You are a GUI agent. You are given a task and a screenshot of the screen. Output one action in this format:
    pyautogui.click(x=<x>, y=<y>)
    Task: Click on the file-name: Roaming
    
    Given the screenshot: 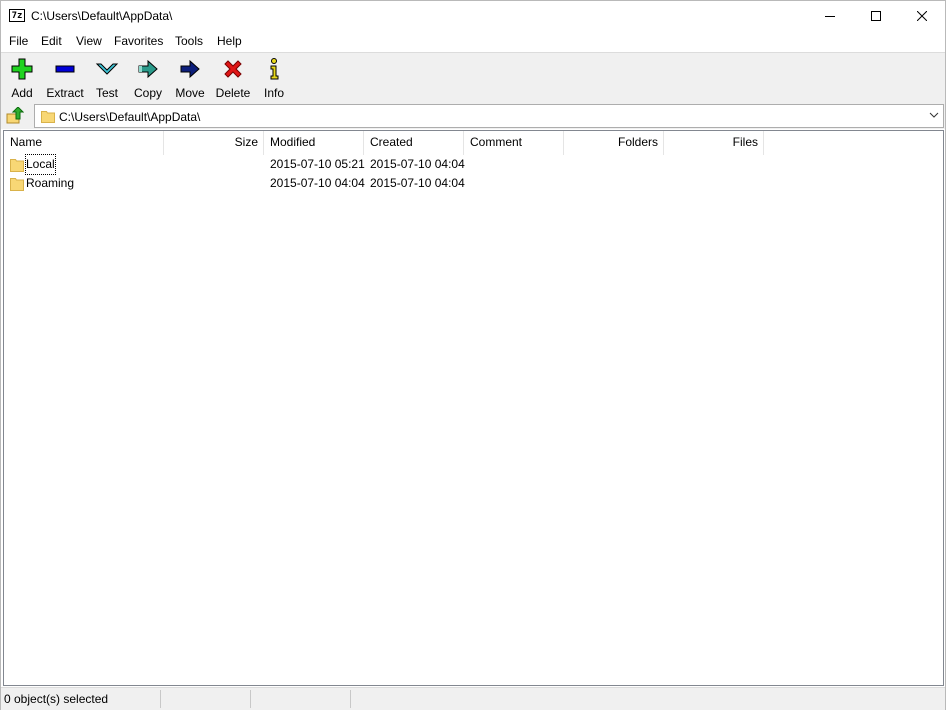 What is the action you would take?
    pyautogui.click(x=50, y=183)
    